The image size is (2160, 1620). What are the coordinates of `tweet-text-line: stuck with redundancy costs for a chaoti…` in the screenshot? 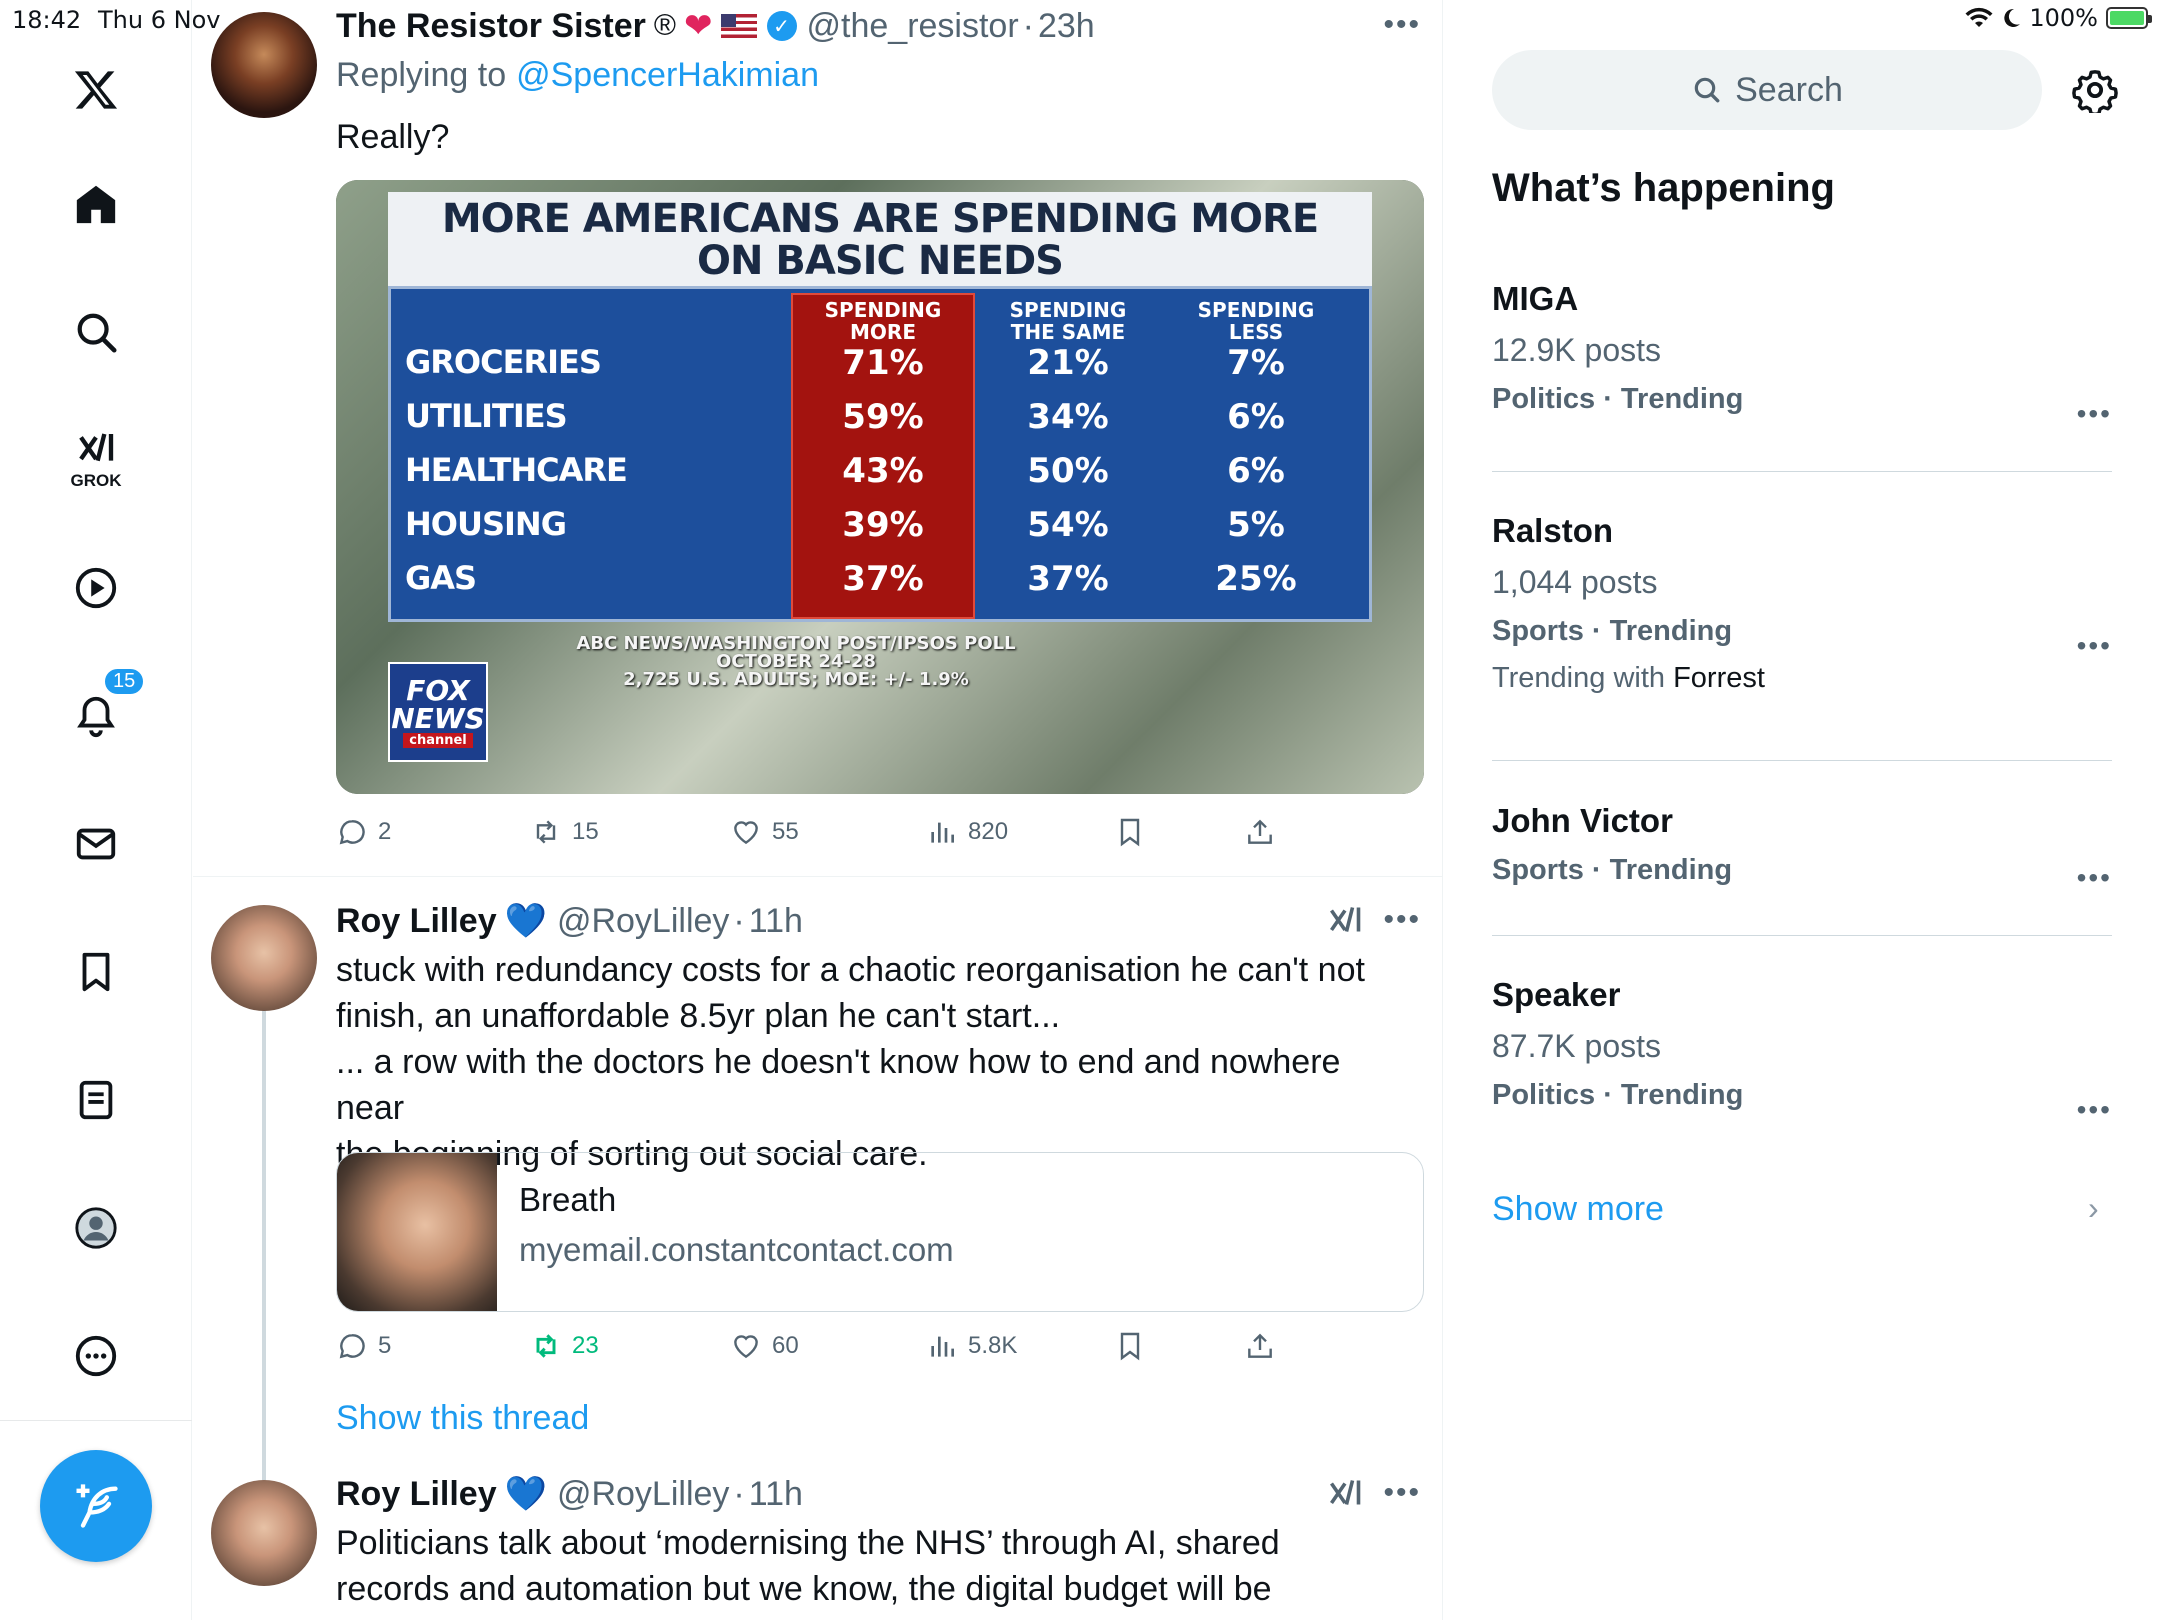 It's located at (850, 970).